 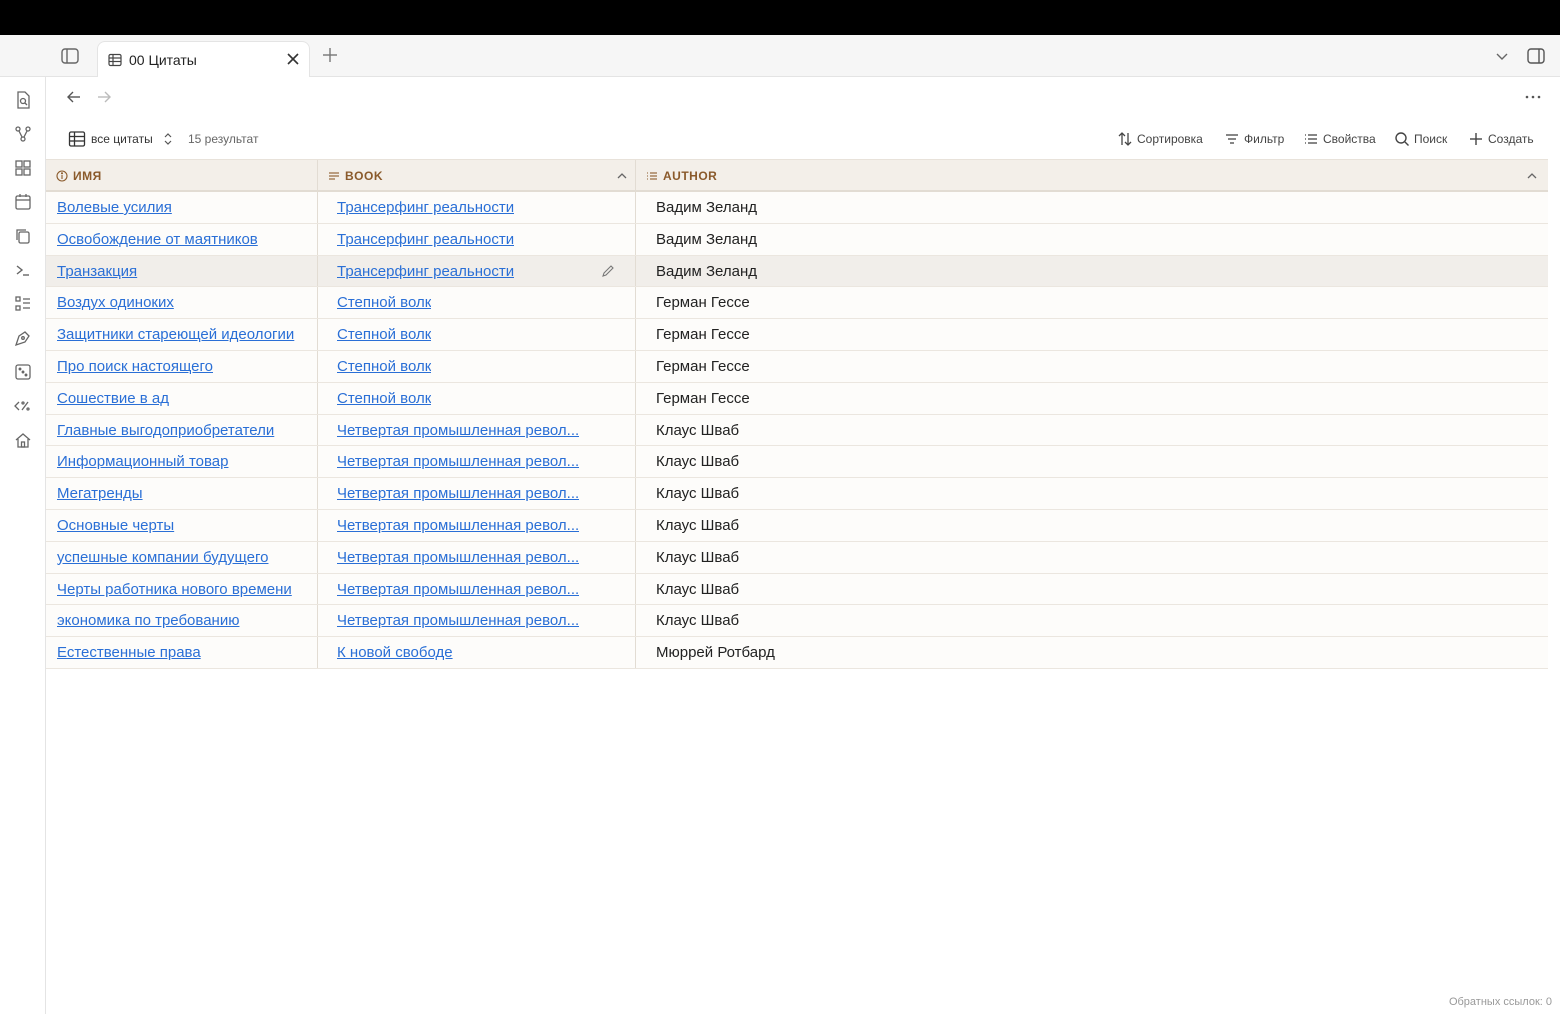 I want to click on properties-button: Свойства, so click(x=1339, y=139).